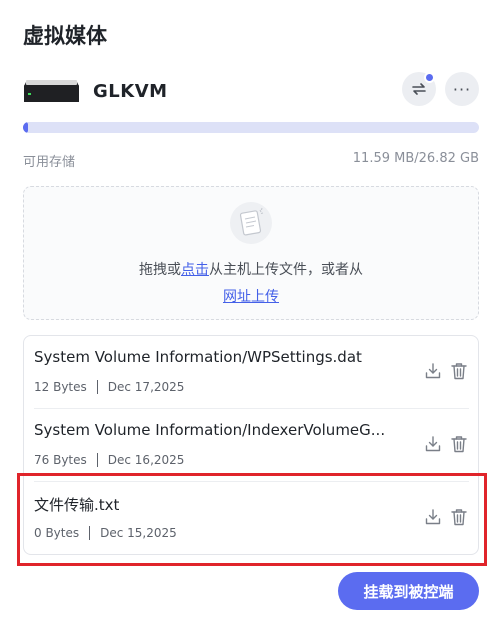 This screenshot has height=627, width=501. What do you see at coordinates (195, 270) in the screenshot?
I see `click-upload-link: 点击` at bounding box center [195, 270].